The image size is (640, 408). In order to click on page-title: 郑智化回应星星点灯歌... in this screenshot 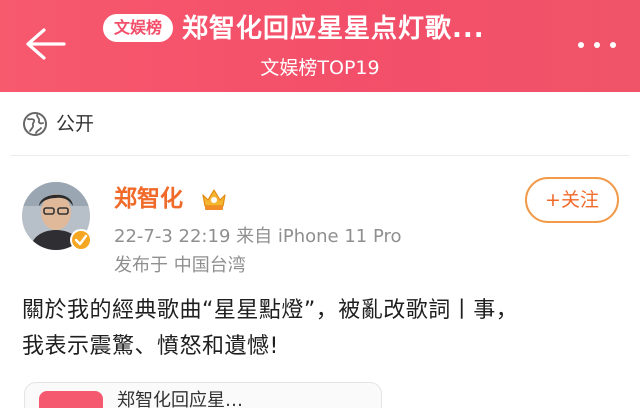, I will do `click(333, 29)`.